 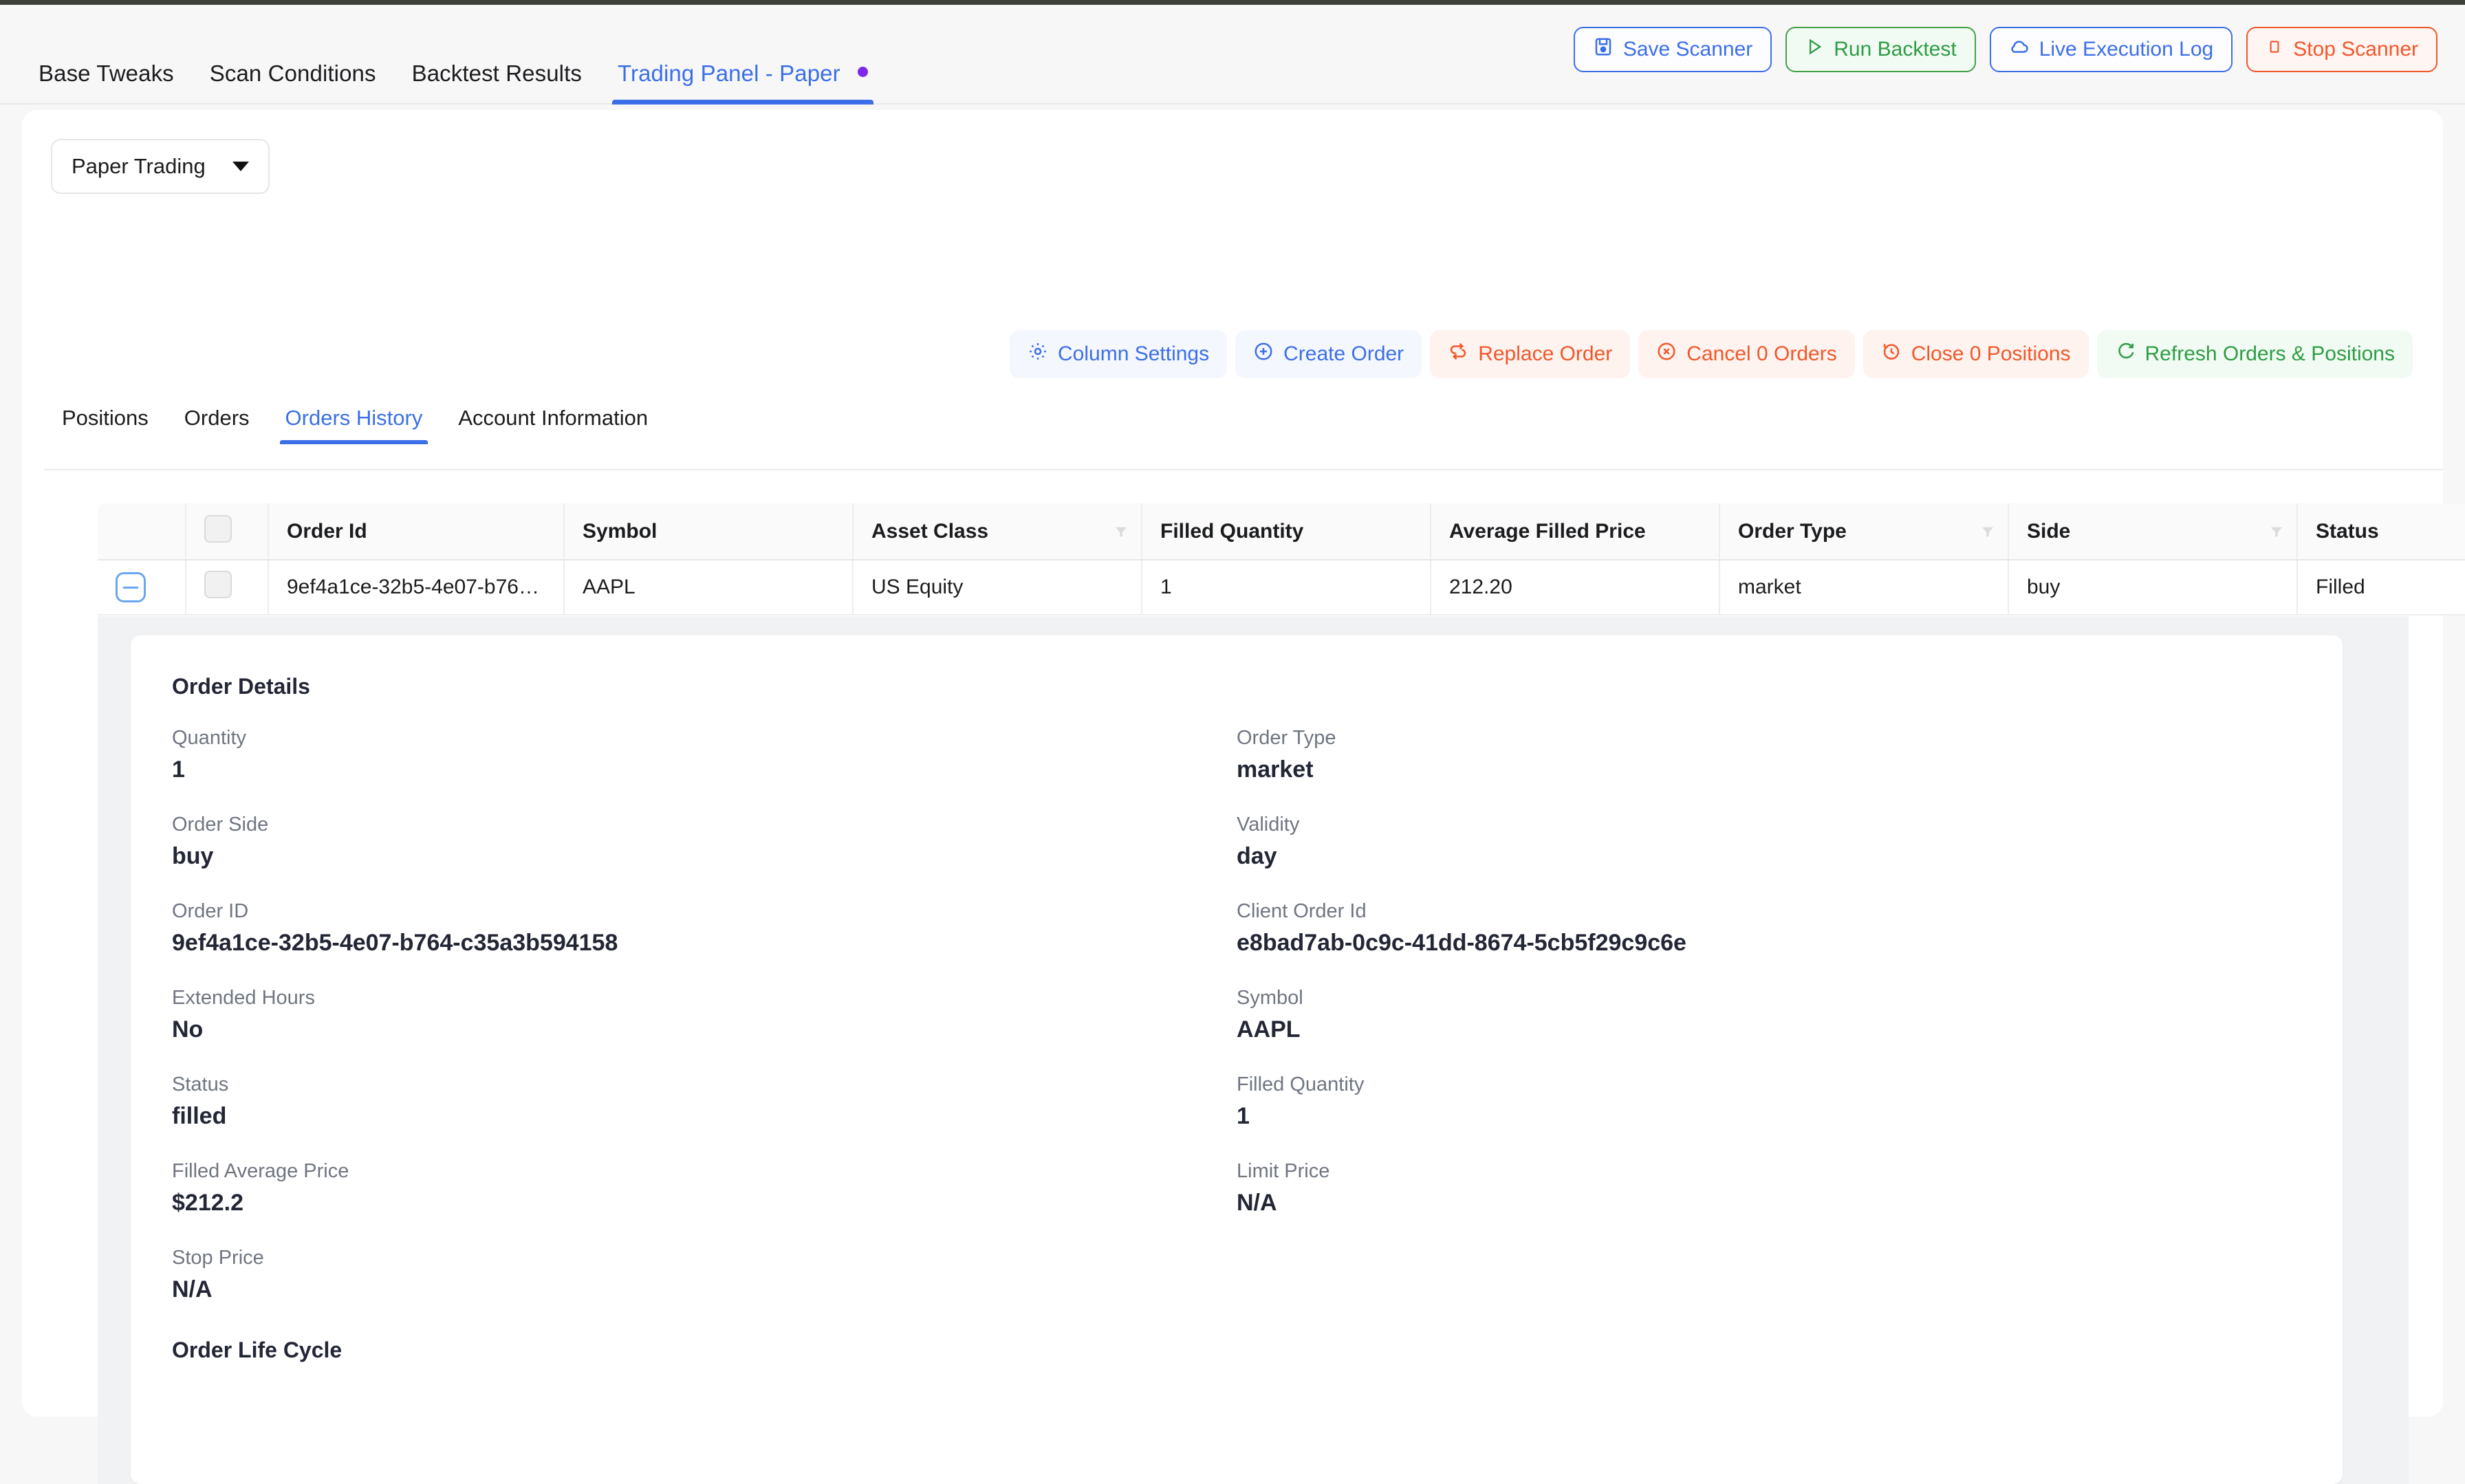 What do you see at coordinates (553, 425) in the screenshot?
I see `subtab-account-information: Account Information` at bounding box center [553, 425].